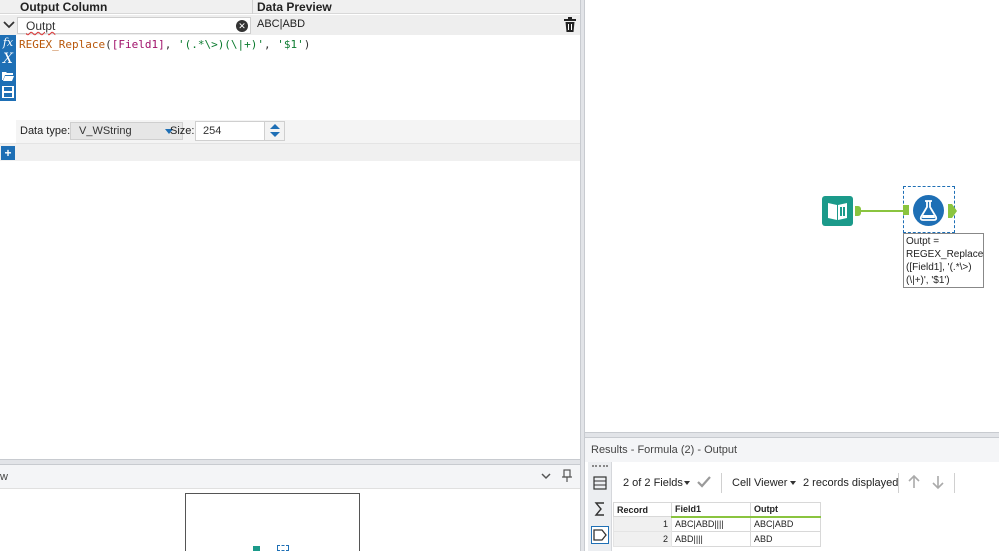 The height and width of the screenshot is (551, 999). What do you see at coordinates (914, 482) in the screenshot?
I see `arrow-up-icon` at bounding box center [914, 482].